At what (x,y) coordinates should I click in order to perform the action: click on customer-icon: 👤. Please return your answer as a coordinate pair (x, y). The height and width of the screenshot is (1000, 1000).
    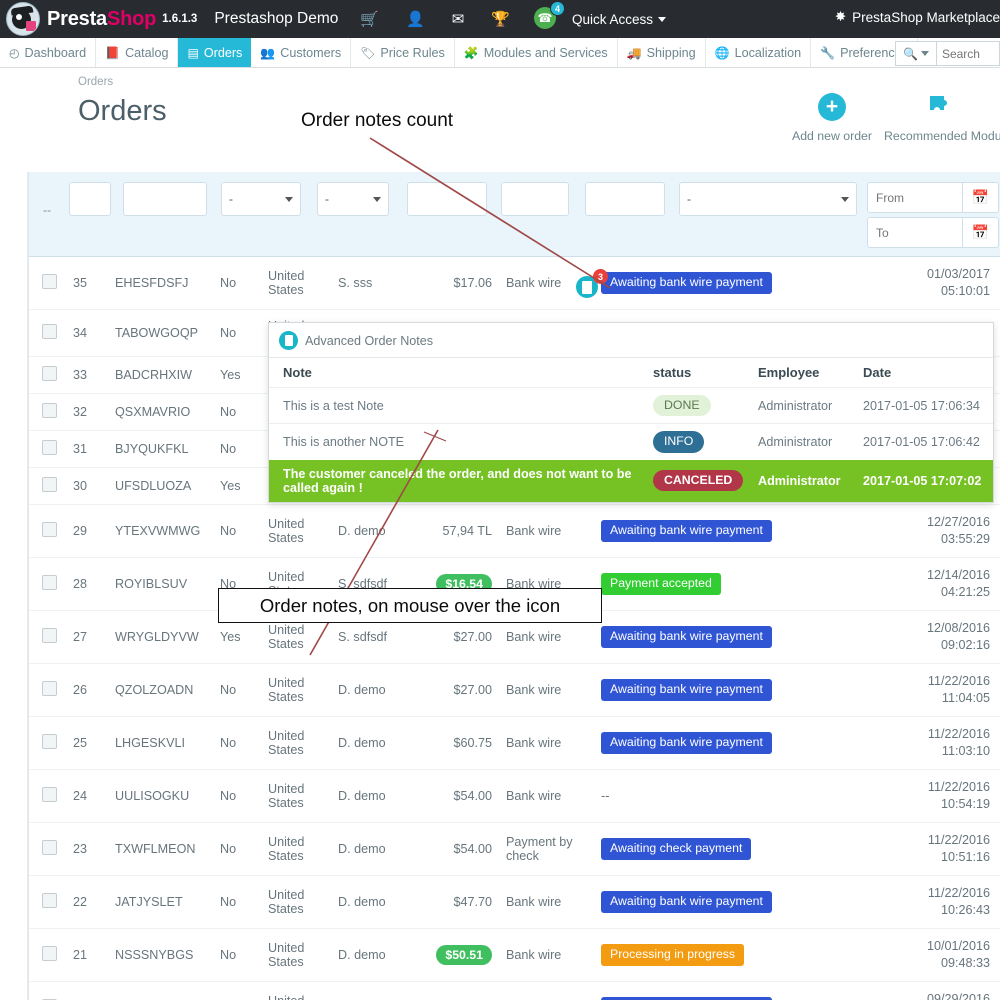
    Looking at the image, I should click on (415, 19).